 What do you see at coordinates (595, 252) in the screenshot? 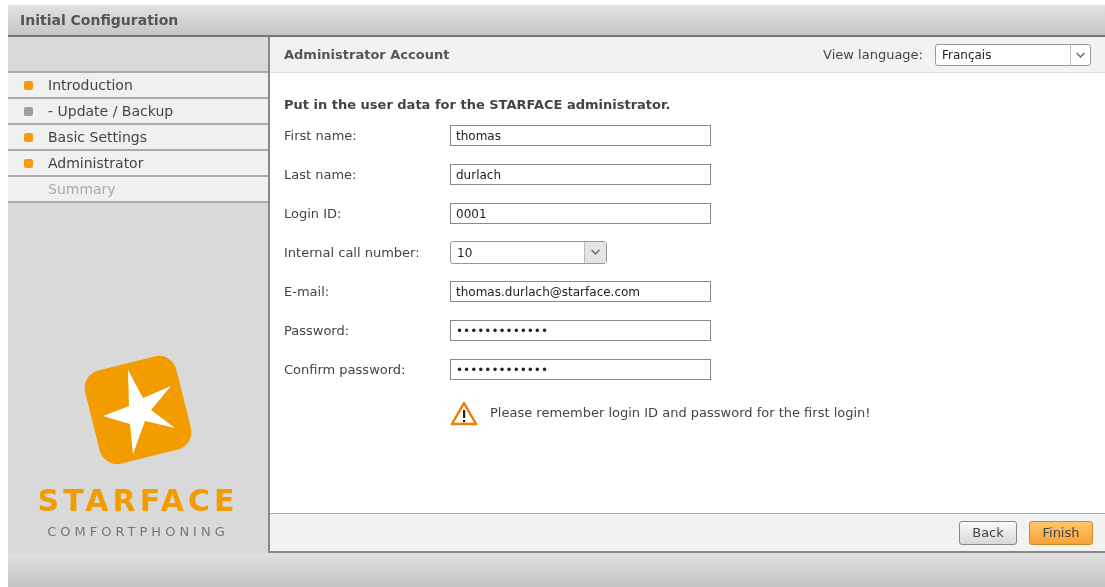
I see `caret-icon` at bounding box center [595, 252].